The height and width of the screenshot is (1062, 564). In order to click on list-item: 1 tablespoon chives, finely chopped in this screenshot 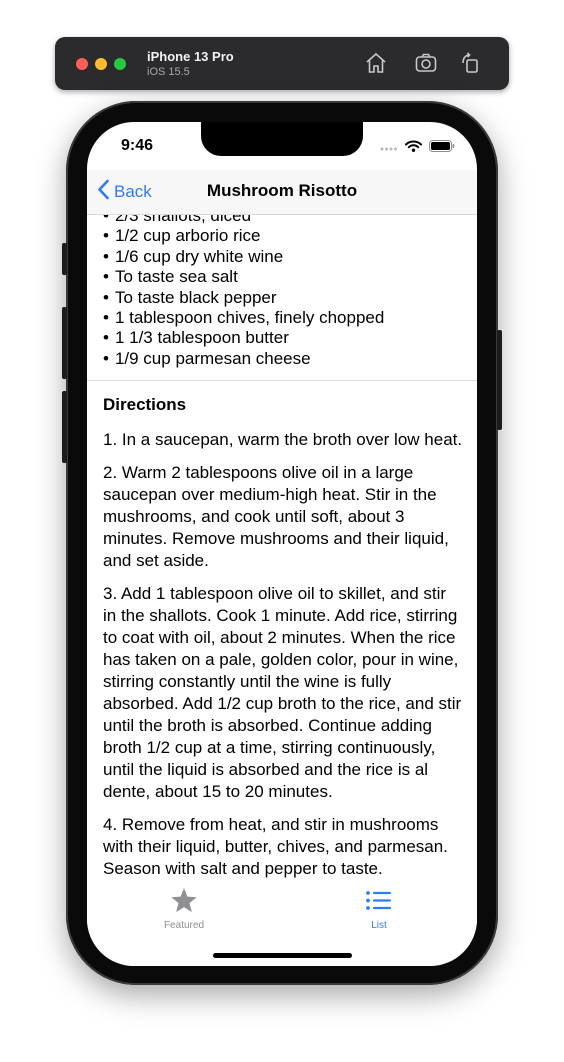, I will do `click(243, 318)`.